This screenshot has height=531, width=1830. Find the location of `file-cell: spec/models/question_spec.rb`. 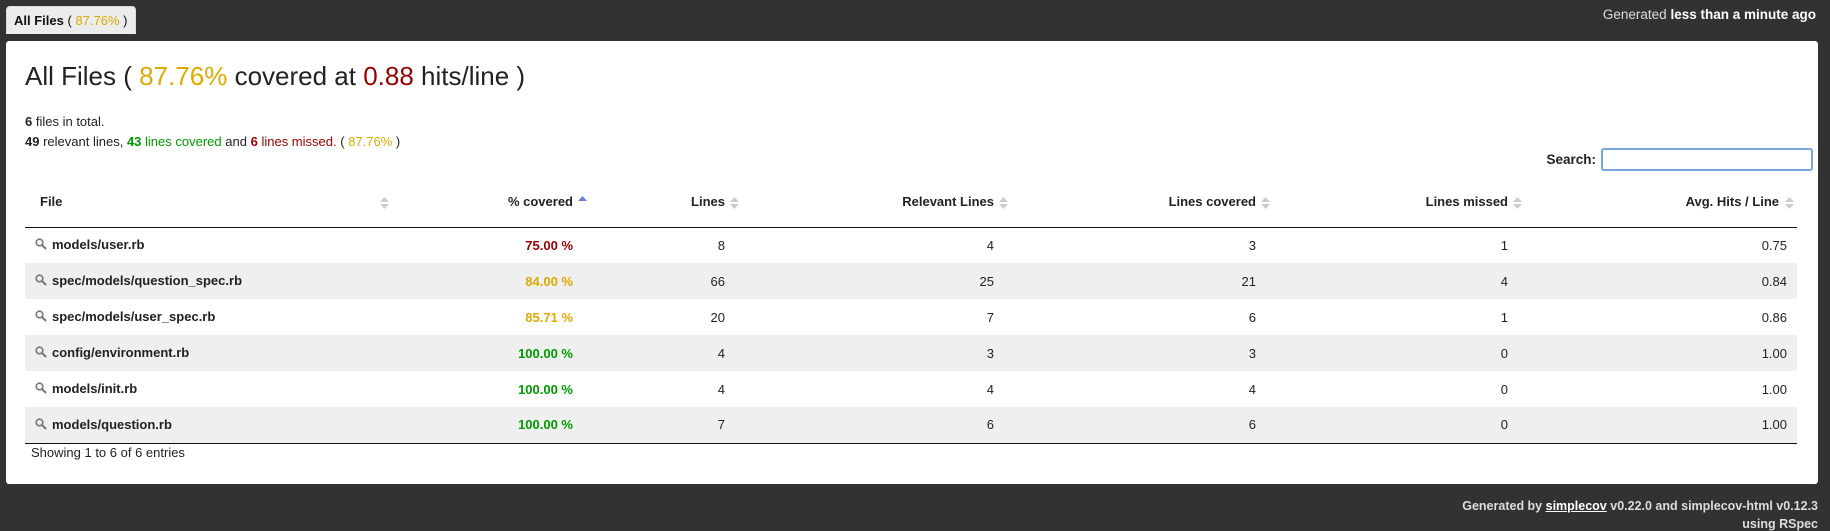

file-cell: spec/models/question_spec.rb is located at coordinates (210, 281).